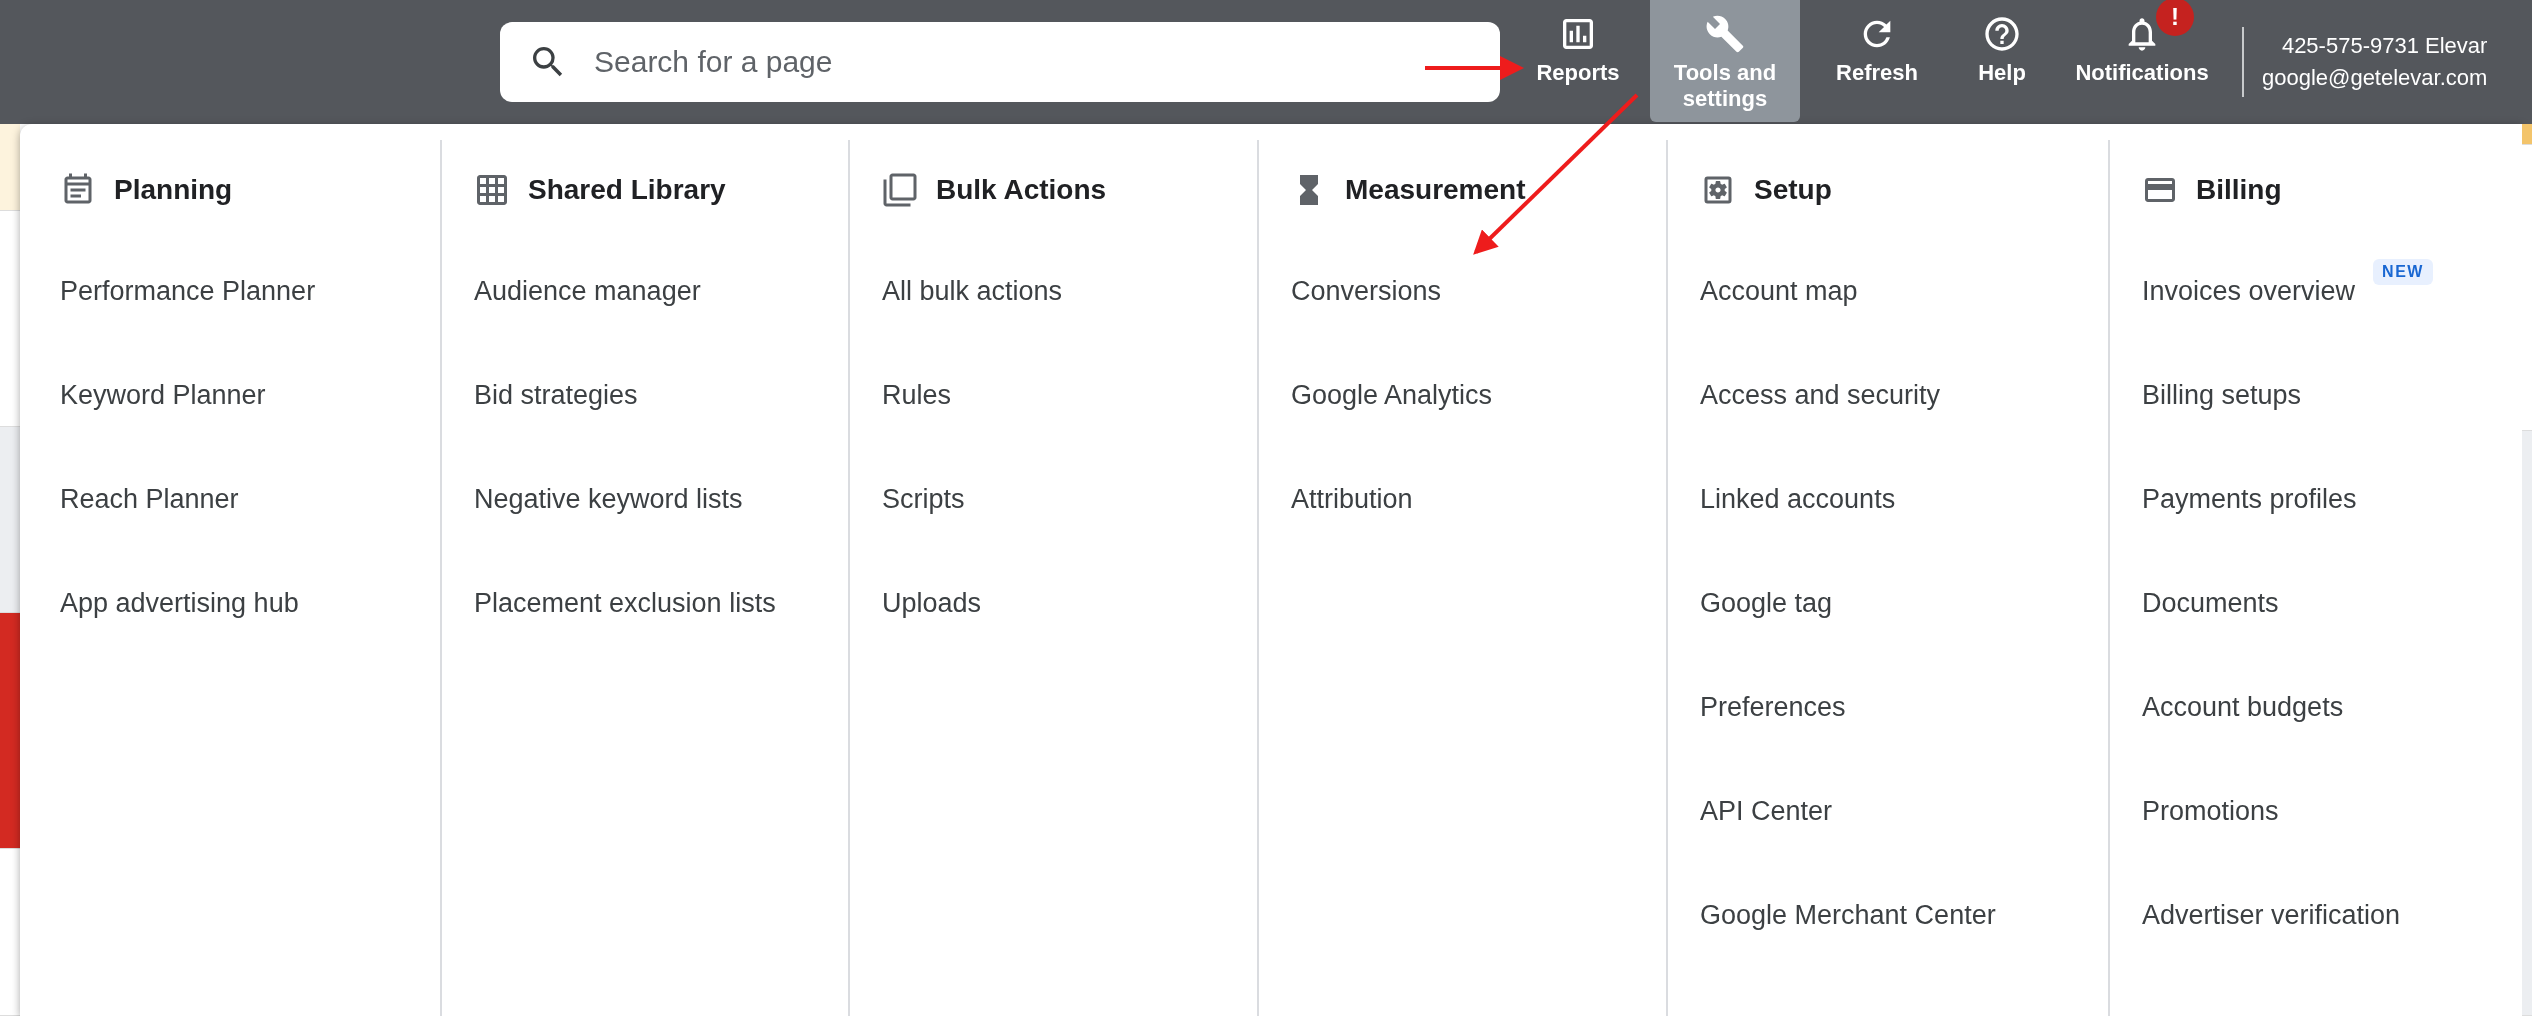 The image size is (2532, 1016). Describe the element at coordinates (173, 190) in the screenshot. I see `section-title: Planning` at that location.